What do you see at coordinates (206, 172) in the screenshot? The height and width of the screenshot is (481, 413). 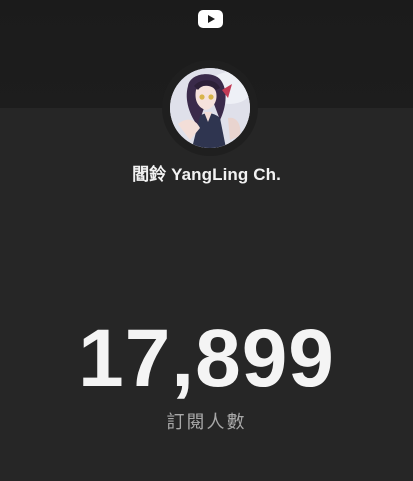 I see `channel-name: 閻鈴 YangLing Ch.` at bounding box center [206, 172].